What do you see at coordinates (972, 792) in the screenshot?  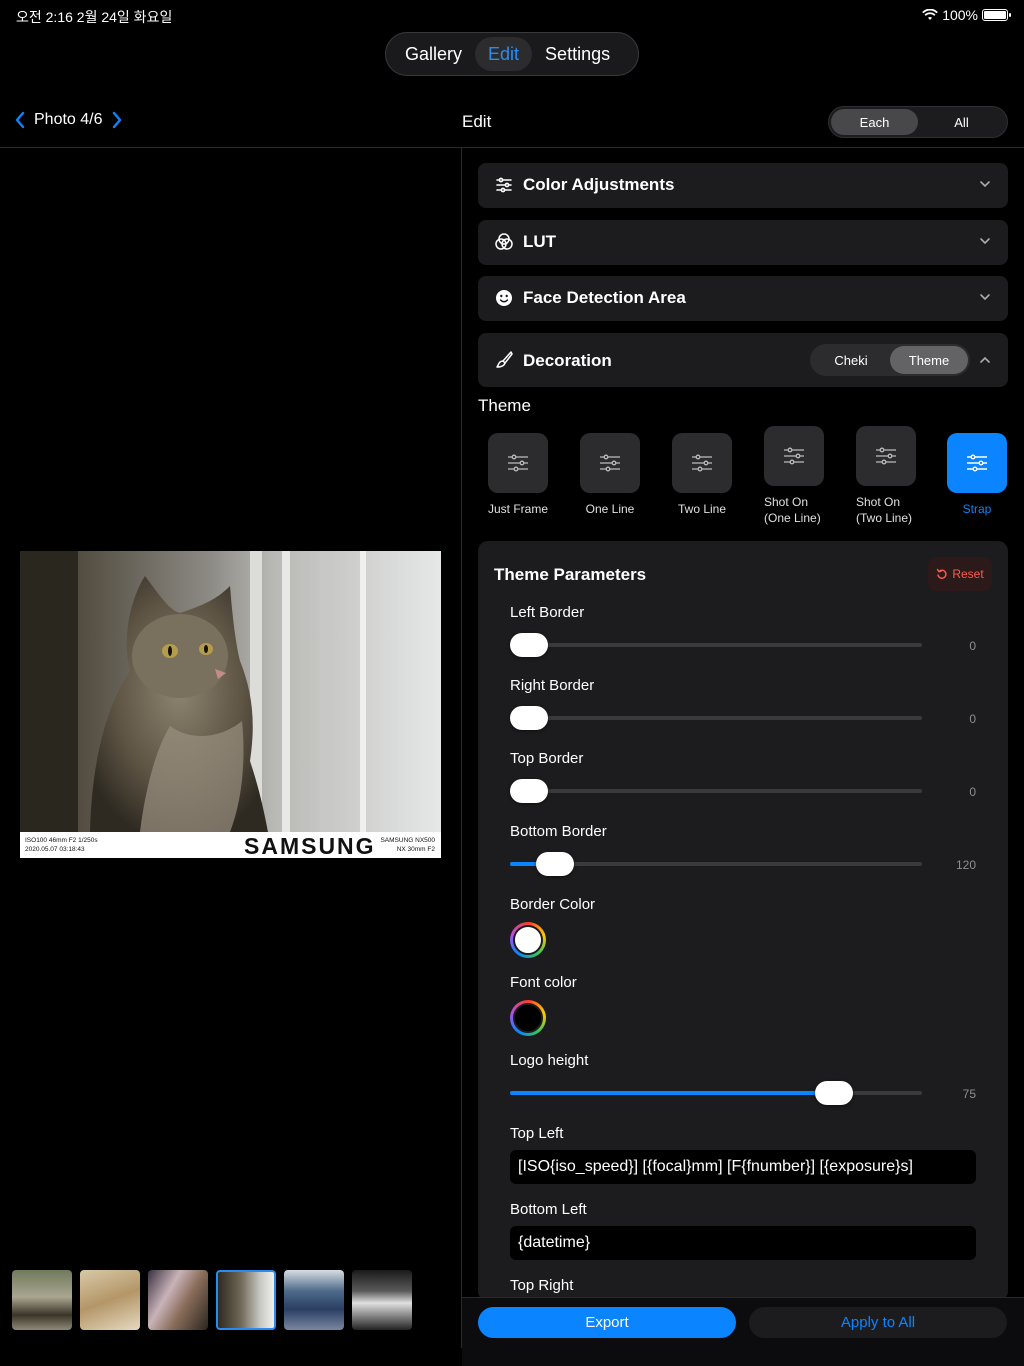 I see `top-border-value: 0` at bounding box center [972, 792].